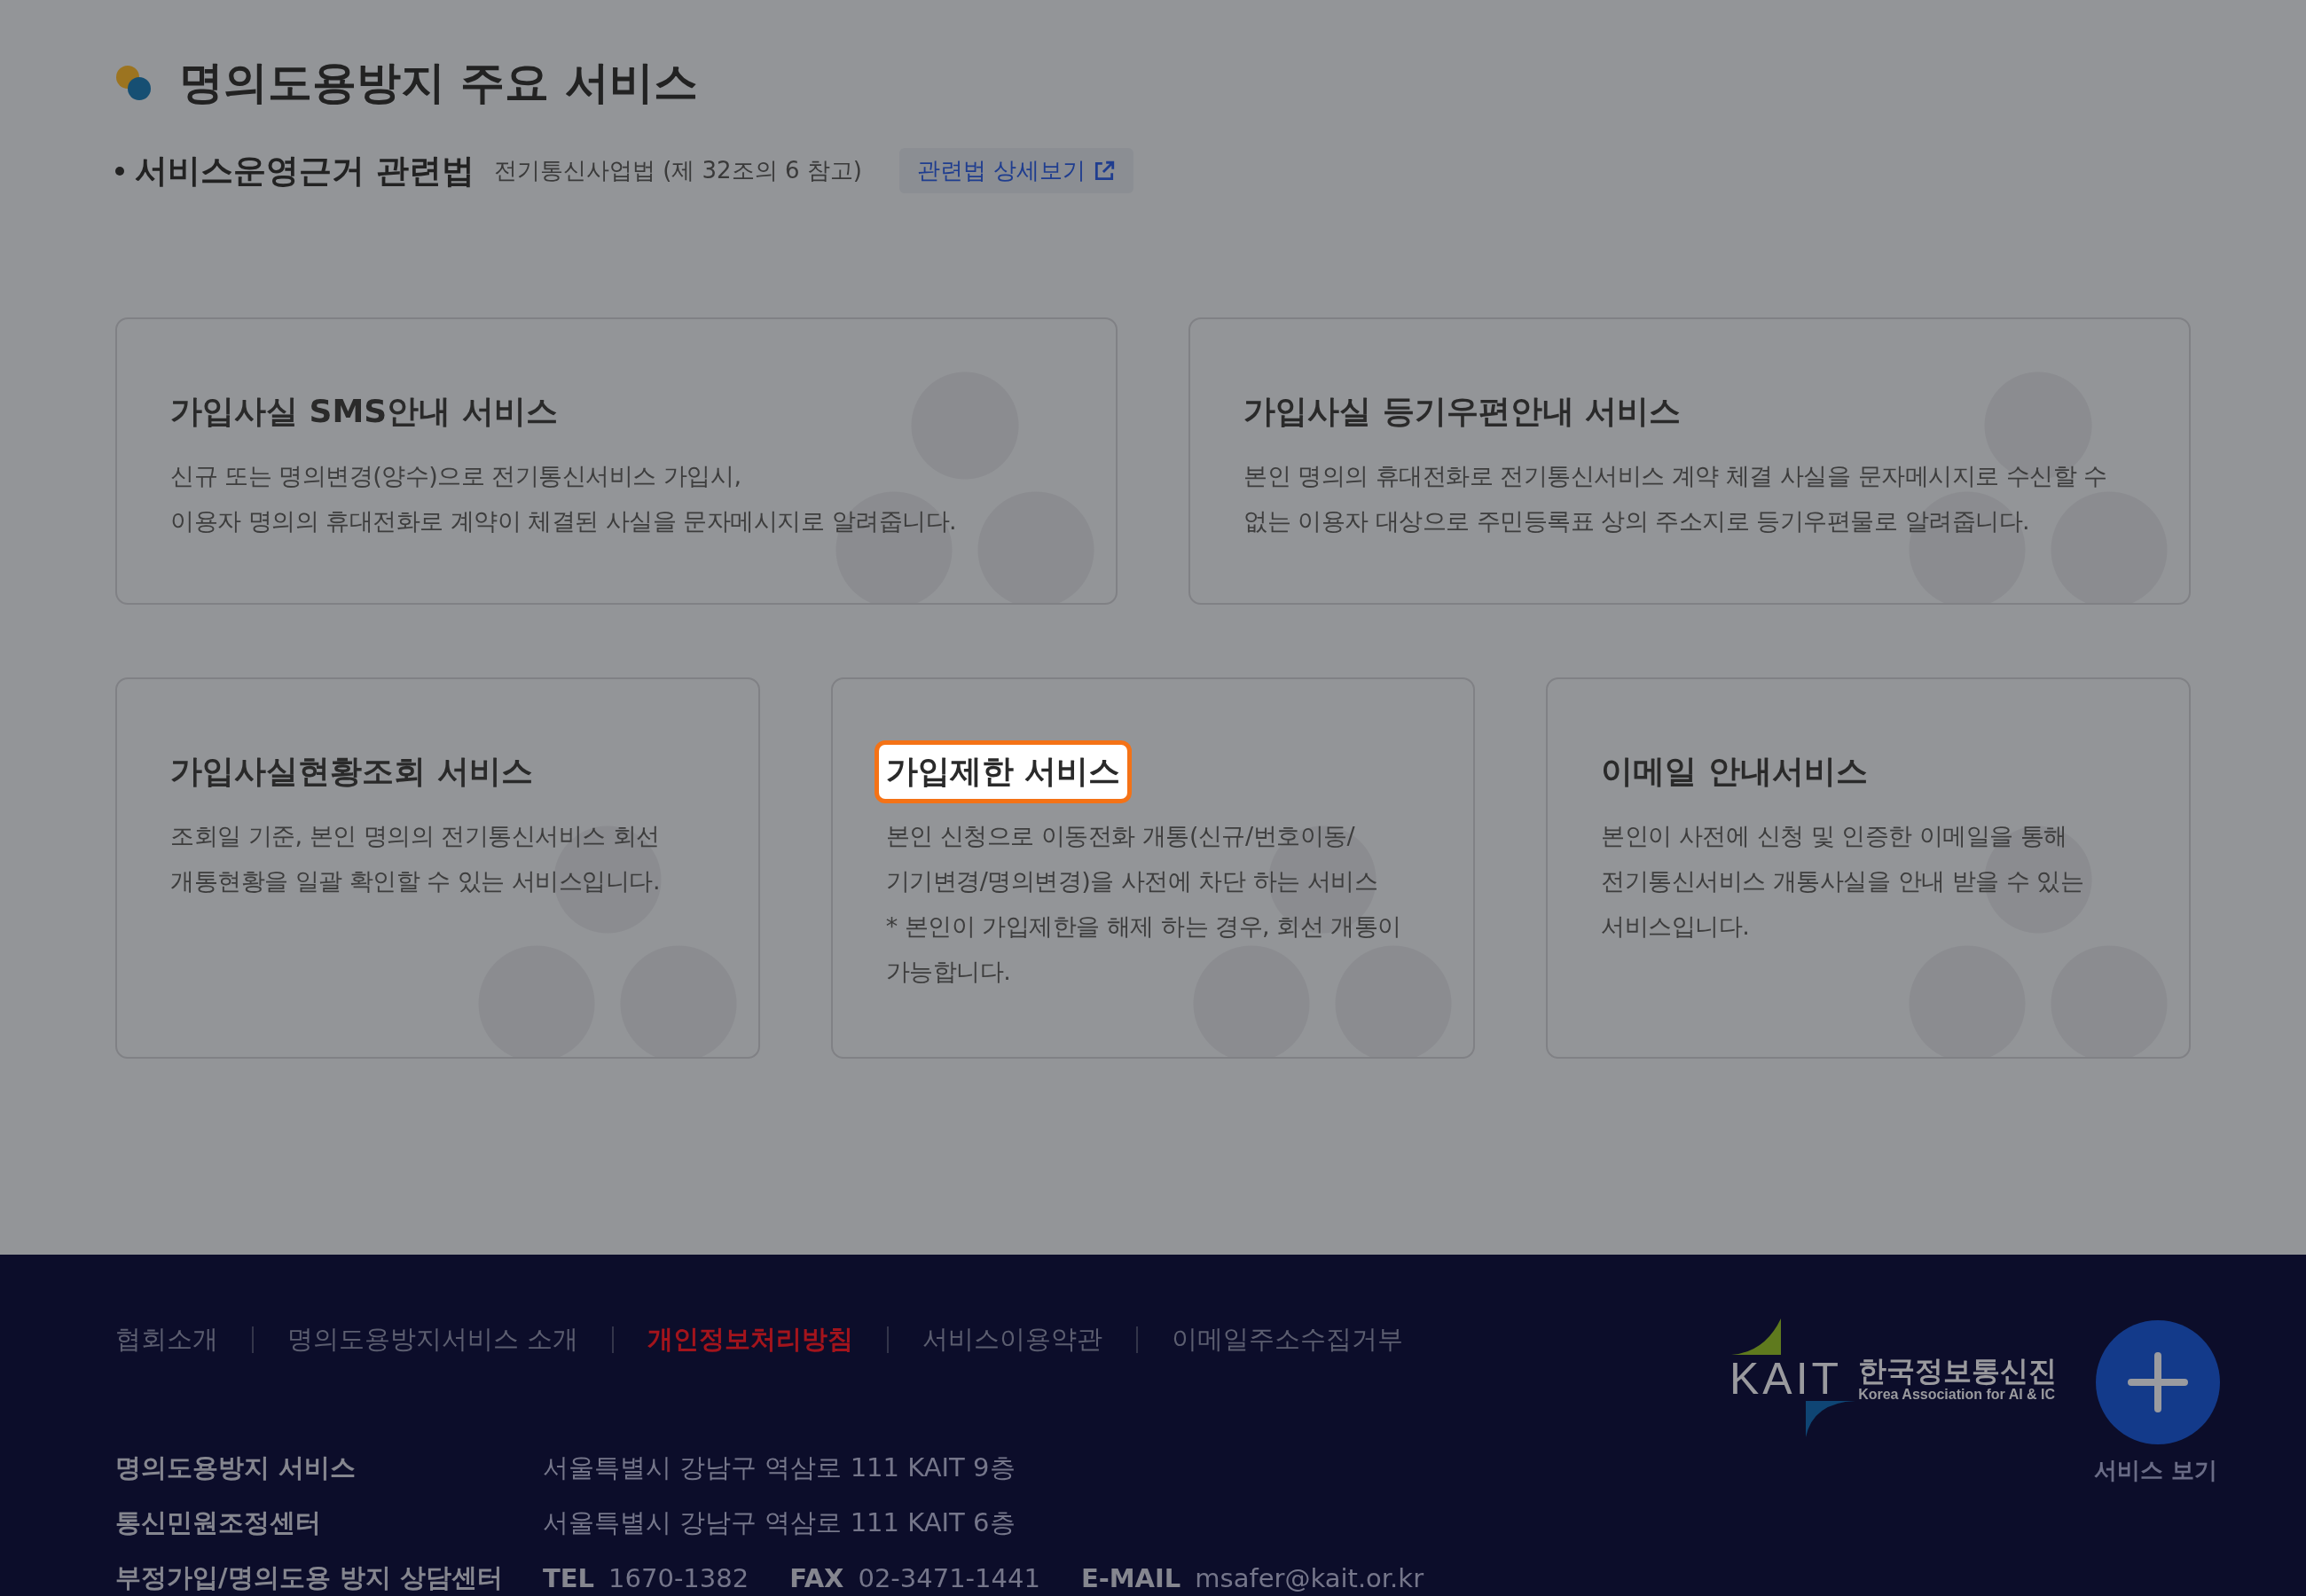 This screenshot has height=1596, width=2306. Describe the element at coordinates (1003, 772) in the screenshot. I see `card-title: 가입제한 서비스` at that location.